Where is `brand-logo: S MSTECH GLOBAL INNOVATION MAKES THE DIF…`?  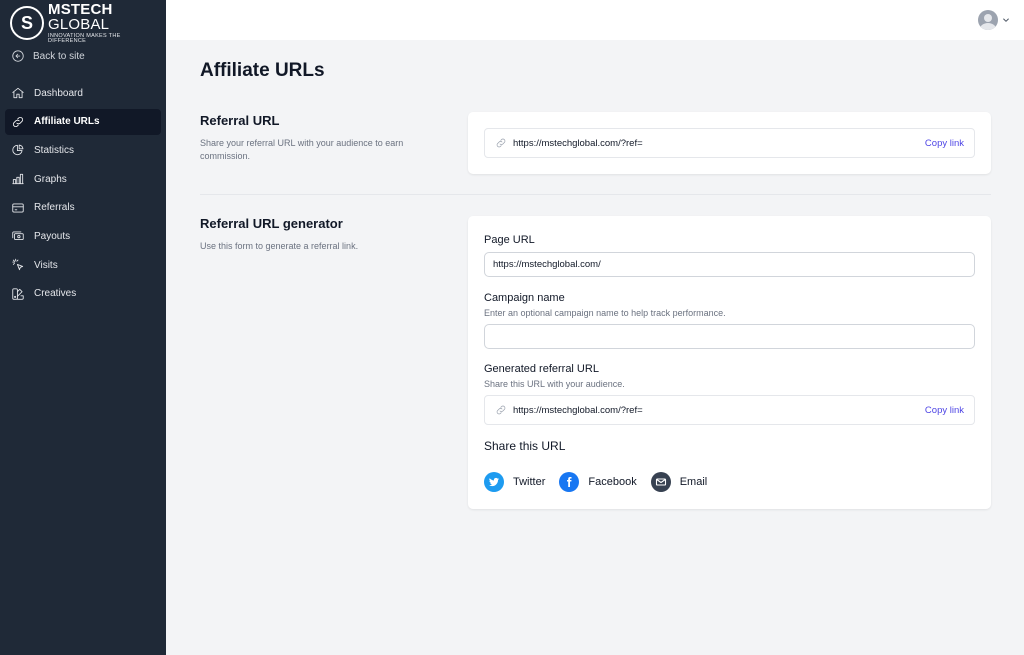
brand-logo: S MSTECH GLOBAL INNOVATION MAKES THE DIF… is located at coordinates (83, 22).